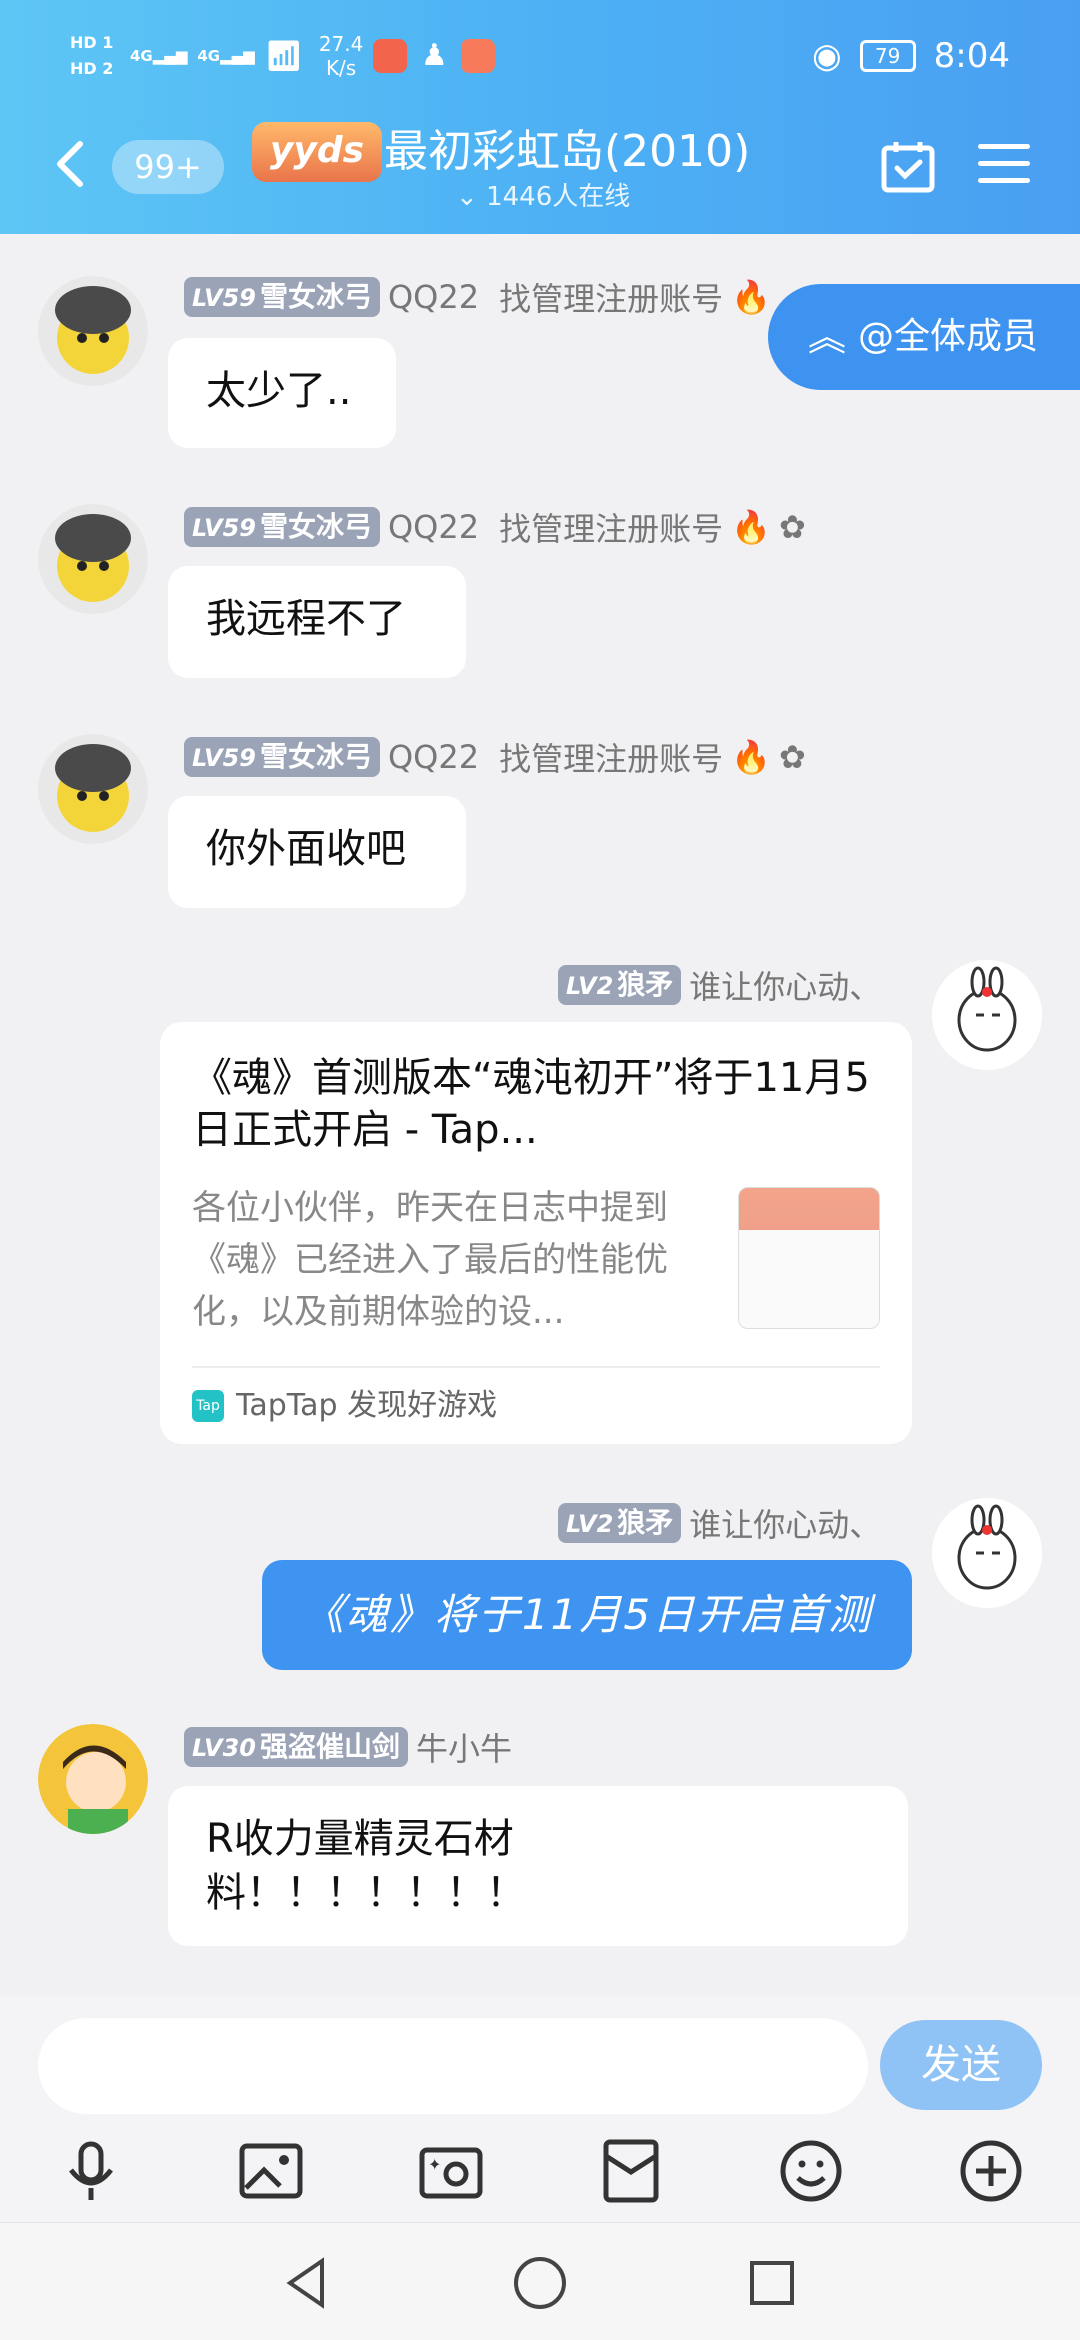 This screenshot has width=1080, height=2340. Describe the element at coordinates (827, 337) in the screenshot. I see `double-chevron-up-icon: ︽` at that location.